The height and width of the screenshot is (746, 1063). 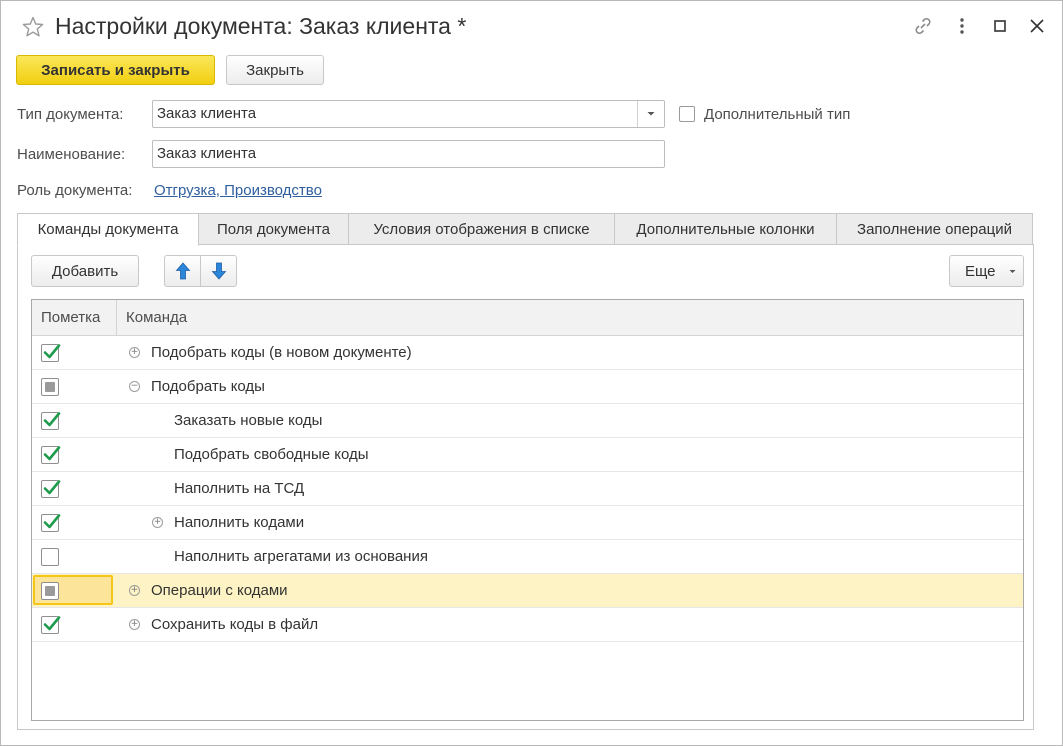 What do you see at coordinates (923, 26) in the screenshot?
I see `link-icon` at bounding box center [923, 26].